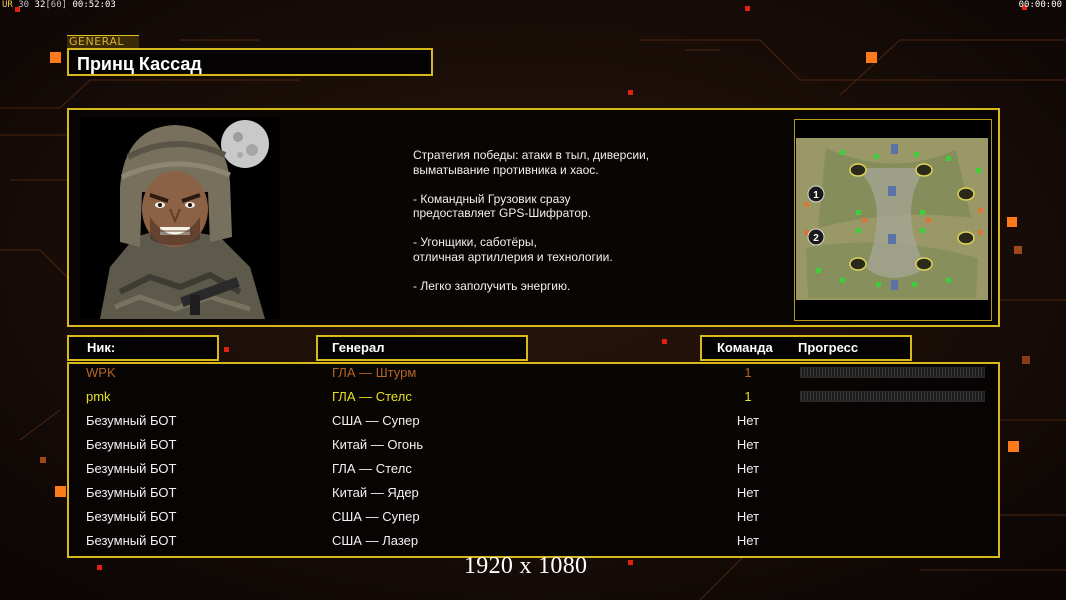 Image resolution: width=1066 pixels, height=600 pixels. What do you see at coordinates (828, 347) in the screenshot?
I see `column-header-progress: Прогресс` at bounding box center [828, 347].